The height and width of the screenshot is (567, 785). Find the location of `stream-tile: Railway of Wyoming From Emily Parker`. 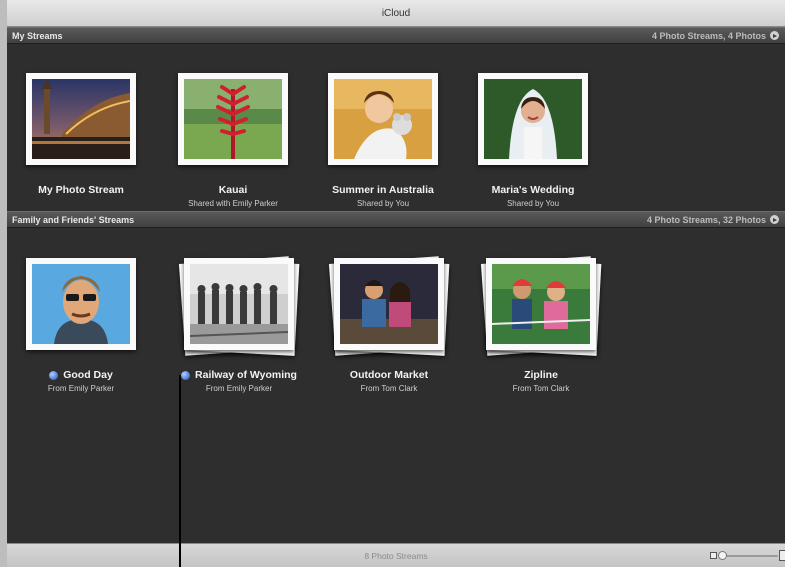

stream-tile: Railway of Wyoming From Emily Parker is located at coordinates (239, 324).